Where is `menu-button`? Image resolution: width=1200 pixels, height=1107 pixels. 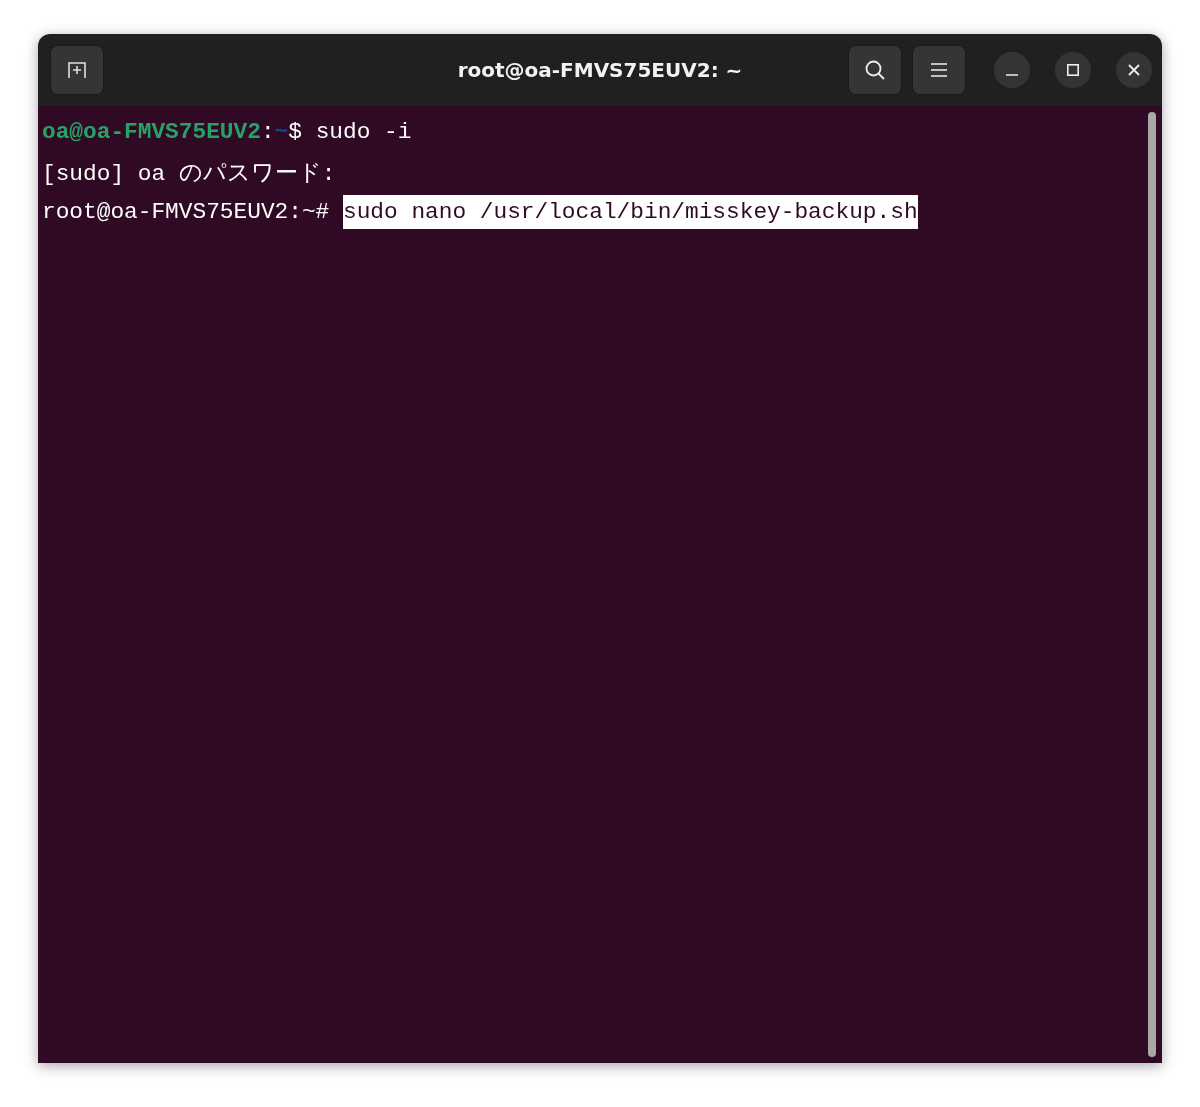
menu-button is located at coordinates (939, 70).